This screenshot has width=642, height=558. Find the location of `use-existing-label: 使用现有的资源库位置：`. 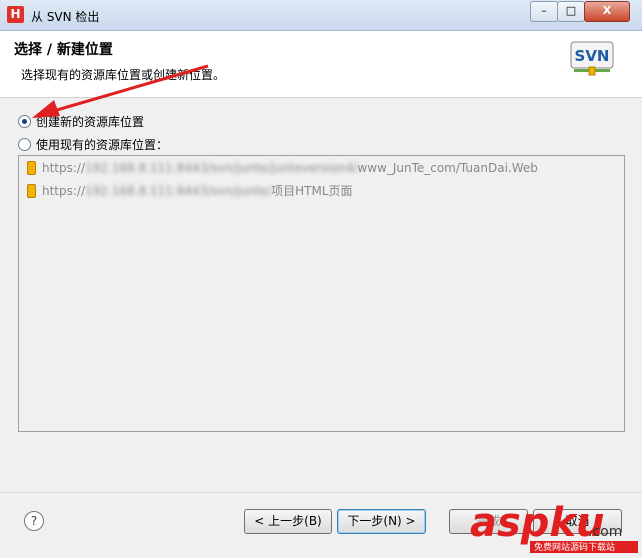

use-existing-label: 使用现有的资源库位置： is located at coordinates (102, 145).